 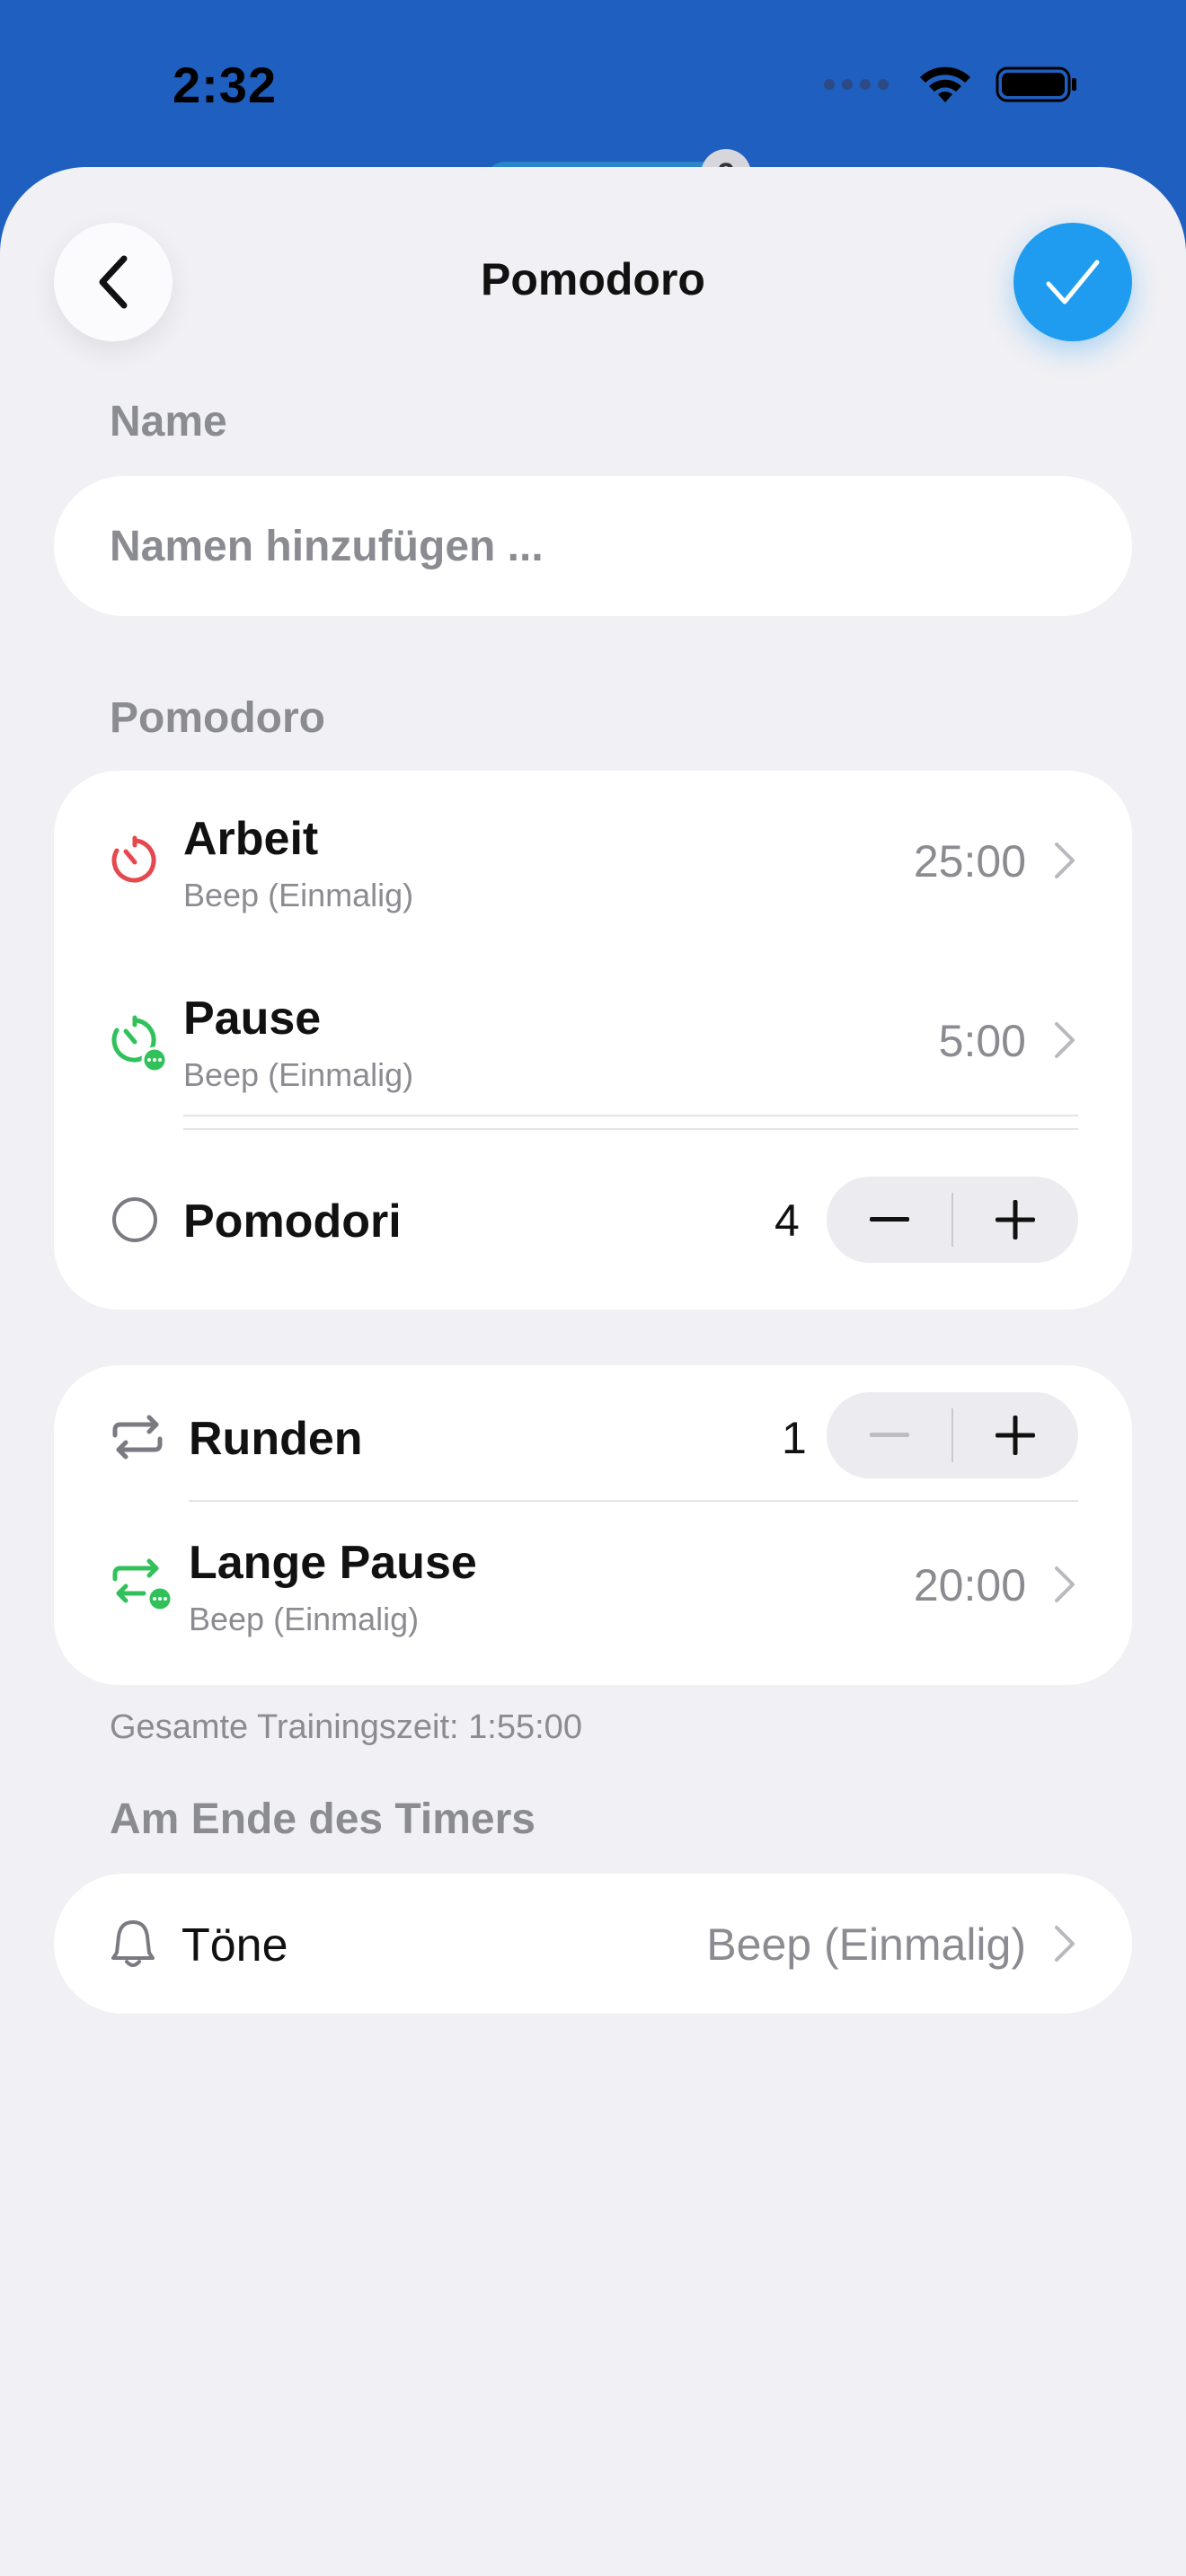 What do you see at coordinates (251, 839) in the screenshot?
I see `work-title: Arbeit` at bounding box center [251, 839].